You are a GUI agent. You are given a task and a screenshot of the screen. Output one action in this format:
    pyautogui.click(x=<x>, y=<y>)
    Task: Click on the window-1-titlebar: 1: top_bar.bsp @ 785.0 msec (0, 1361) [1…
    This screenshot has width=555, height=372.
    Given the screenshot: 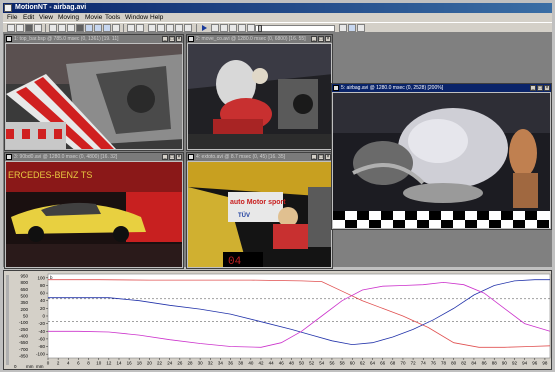 What is the action you would take?
    pyautogui.click(x=94, y=39)
    